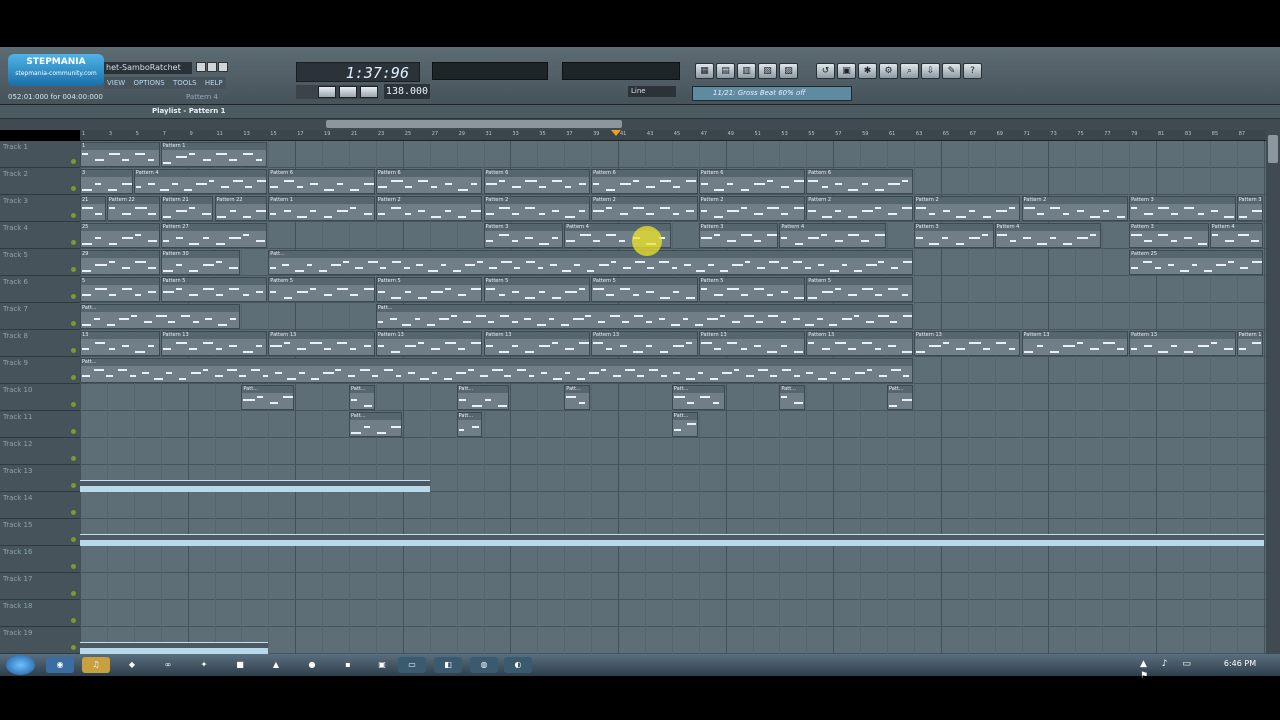  Describe the element at coordinates (40, 559) in the screenshot. I see `track-name: Track 16` at that location.